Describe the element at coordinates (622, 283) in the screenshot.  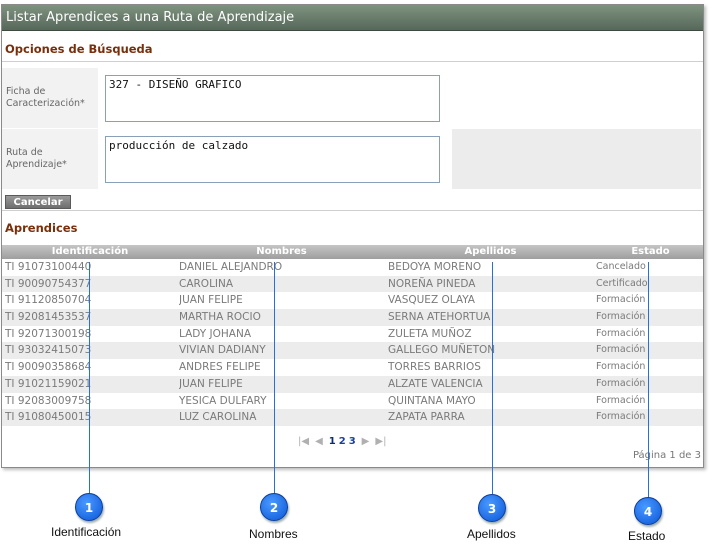
I see `cell-estado: Certificado` at that location.